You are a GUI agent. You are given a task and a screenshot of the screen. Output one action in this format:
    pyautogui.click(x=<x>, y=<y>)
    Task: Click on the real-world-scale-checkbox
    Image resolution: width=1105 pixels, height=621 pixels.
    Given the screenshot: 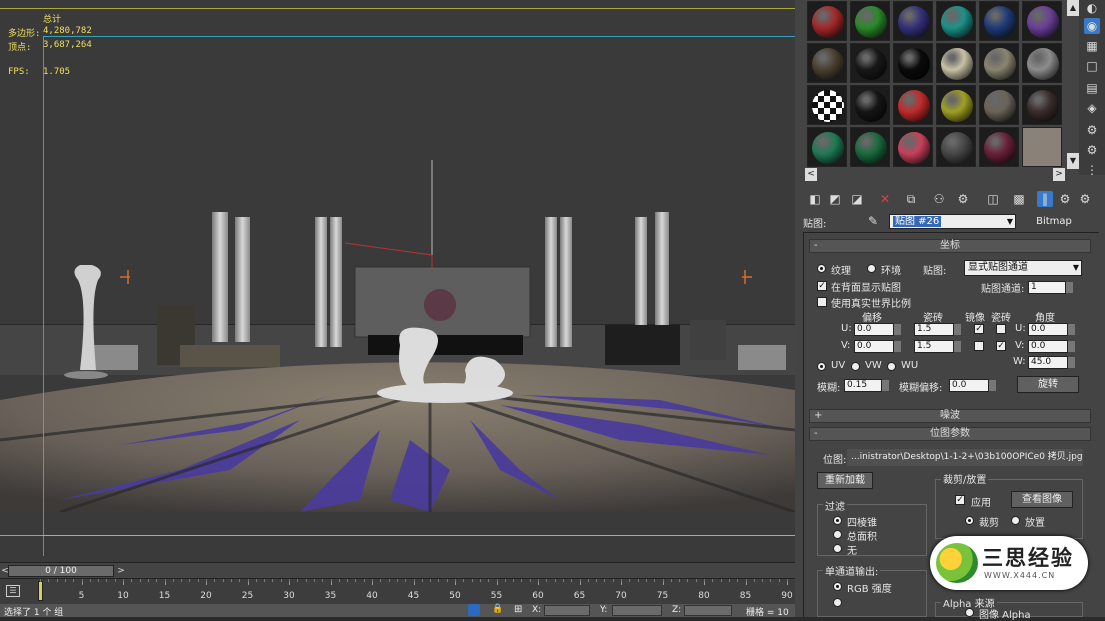 What is the action you would take?
    pyautogui.click(x=822, y=302)
    